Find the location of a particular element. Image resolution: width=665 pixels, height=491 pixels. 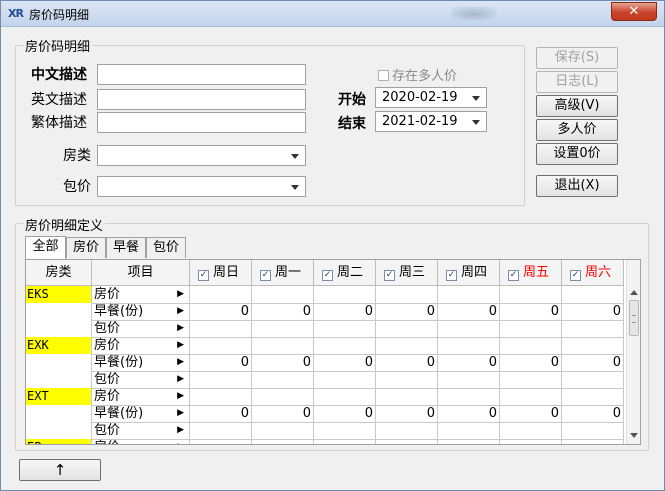

room-type-cell: EXK is located at coordinates (59, 346).